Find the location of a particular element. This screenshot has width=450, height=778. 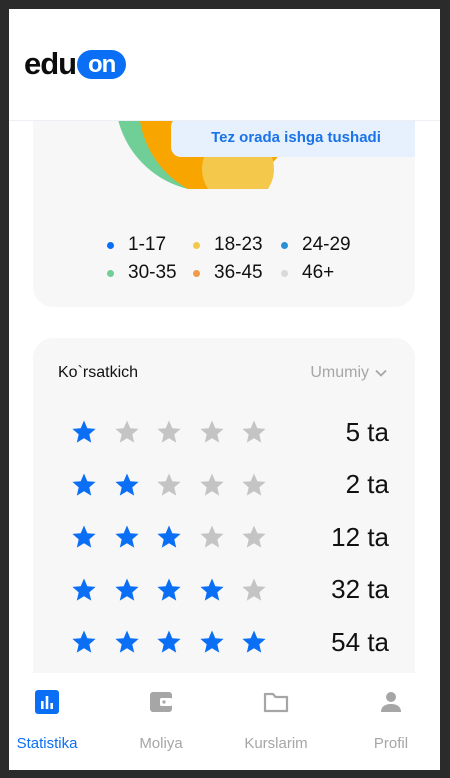

legend-label: 18-23 is located at coordinates (238, 244).